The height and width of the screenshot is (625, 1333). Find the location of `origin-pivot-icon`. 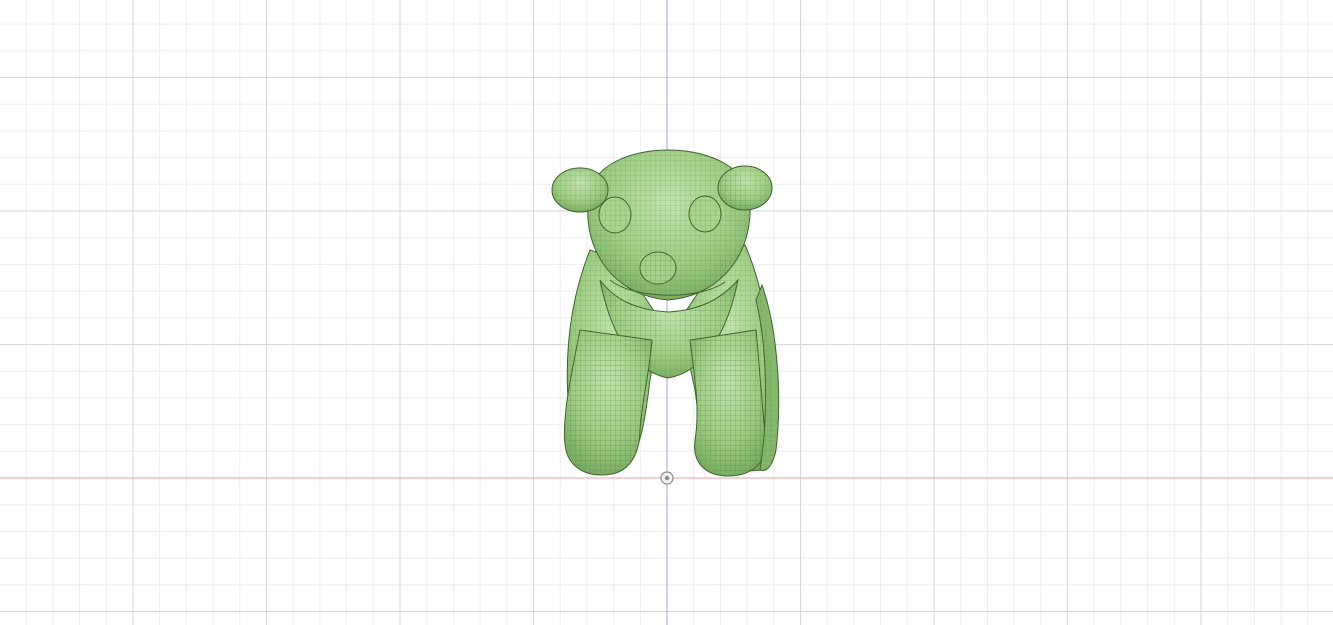

origin-pivot-icon is located at coordinates (667, 478).